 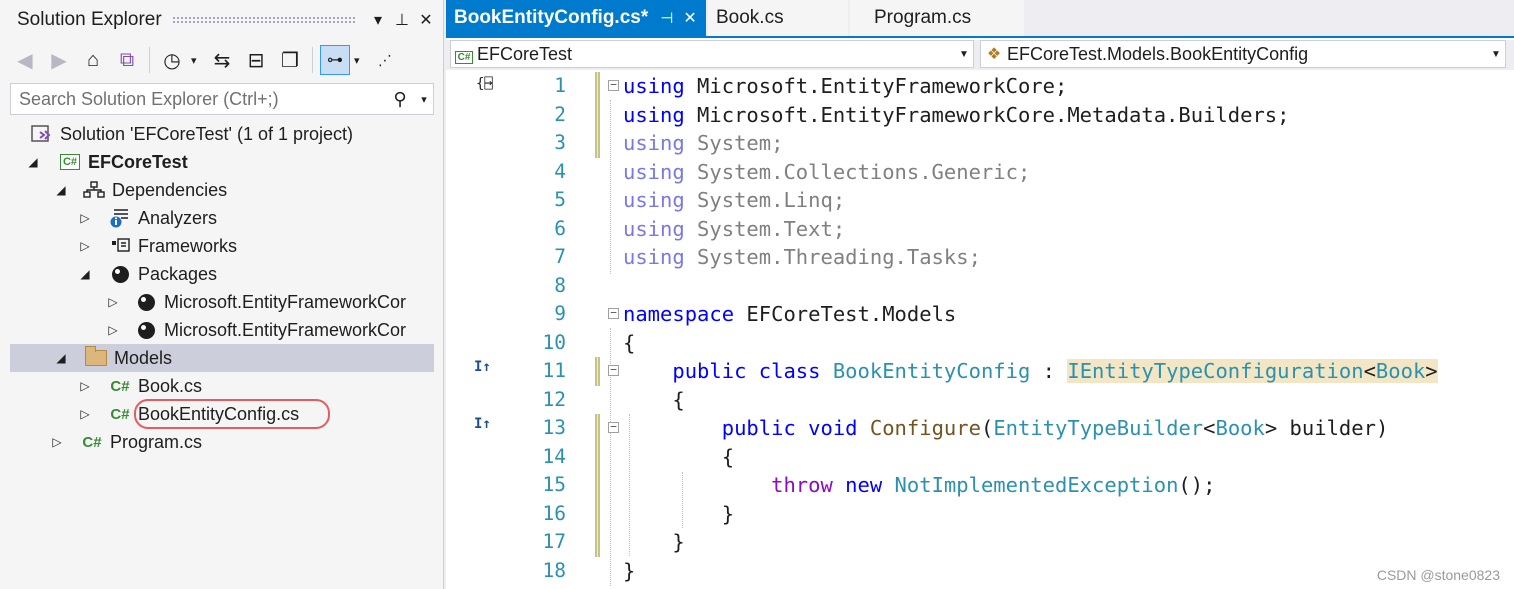 What do you see at coordinates (59, 60) in the screenshot?
I see `forward-icon: ▶` at bounding box center [59, 60].